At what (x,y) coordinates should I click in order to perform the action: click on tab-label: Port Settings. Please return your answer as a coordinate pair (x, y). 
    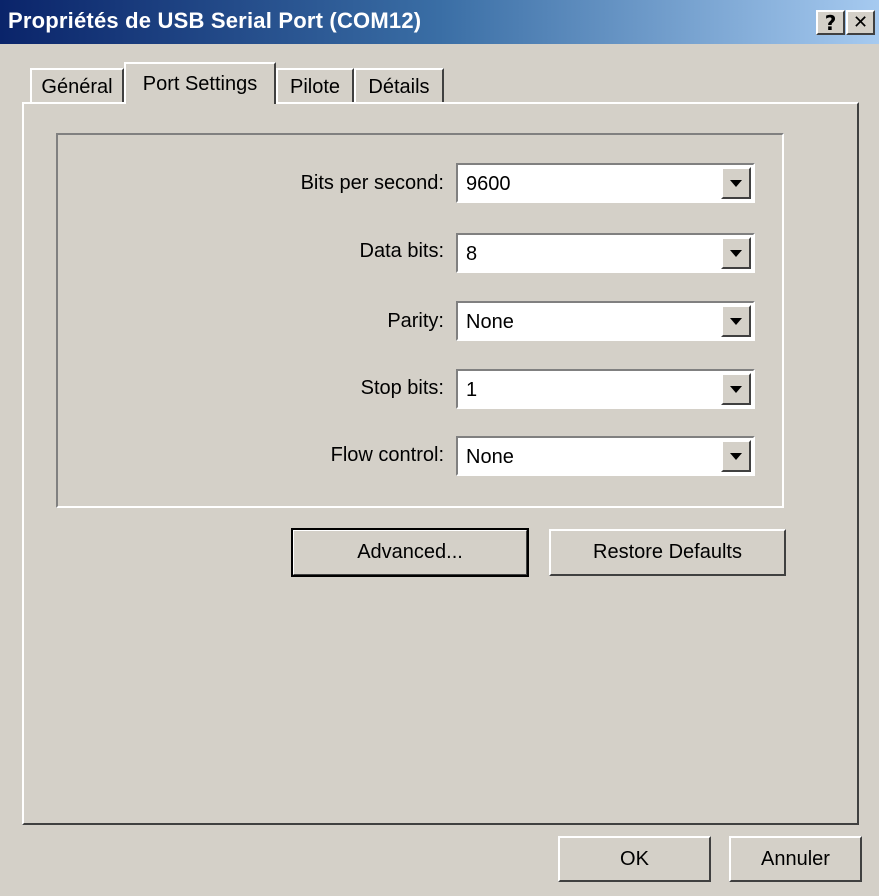
    Looking at the image, I should click on (200, 83).